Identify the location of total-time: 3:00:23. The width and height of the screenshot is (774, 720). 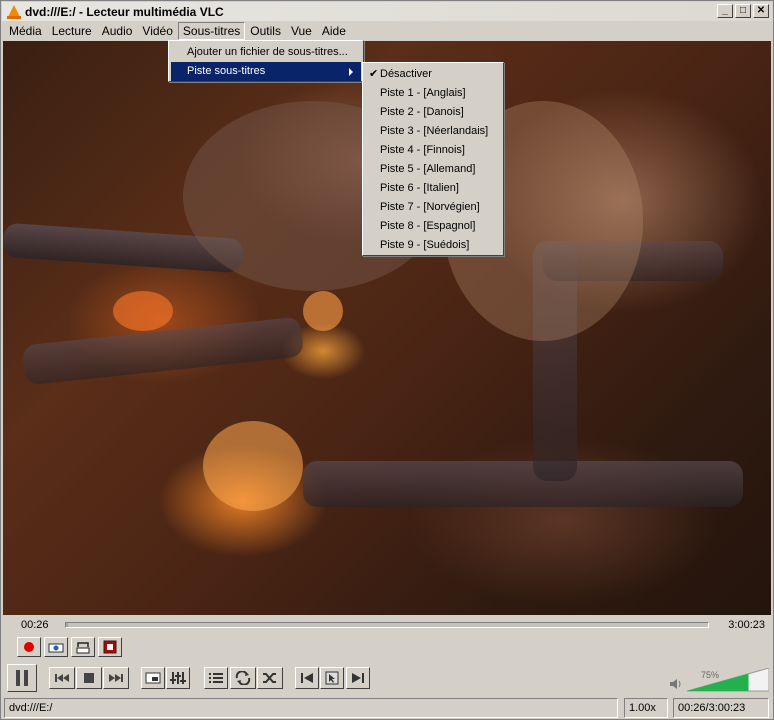
(746, 625).